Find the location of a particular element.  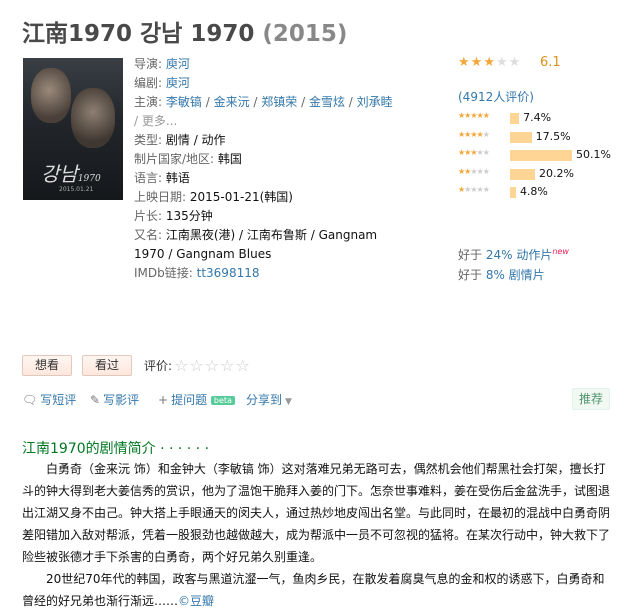

country-label: 制片国家/地区: is located at coordinates (174, 159).